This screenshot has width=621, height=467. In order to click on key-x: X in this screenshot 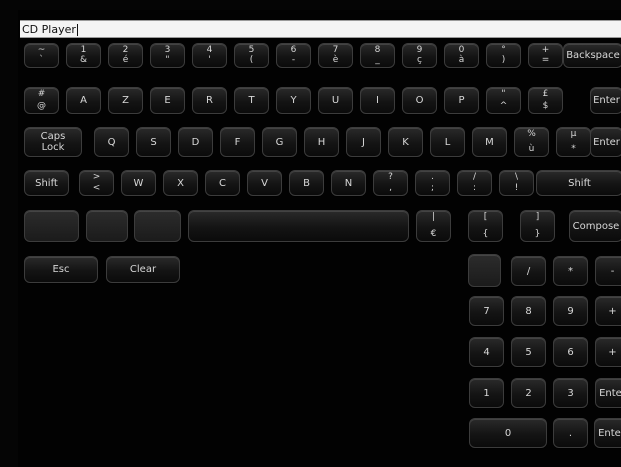, I will do `click(180, 183)`.